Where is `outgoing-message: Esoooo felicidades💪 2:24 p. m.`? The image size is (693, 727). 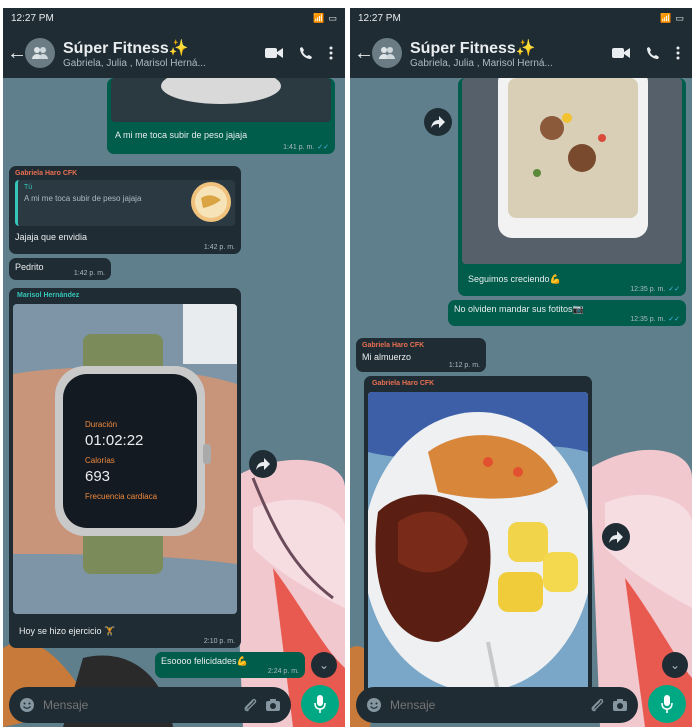
outgoing-message: Esoooo felicidades💪 2:24 p. m. is located at coordinates (230, 665).